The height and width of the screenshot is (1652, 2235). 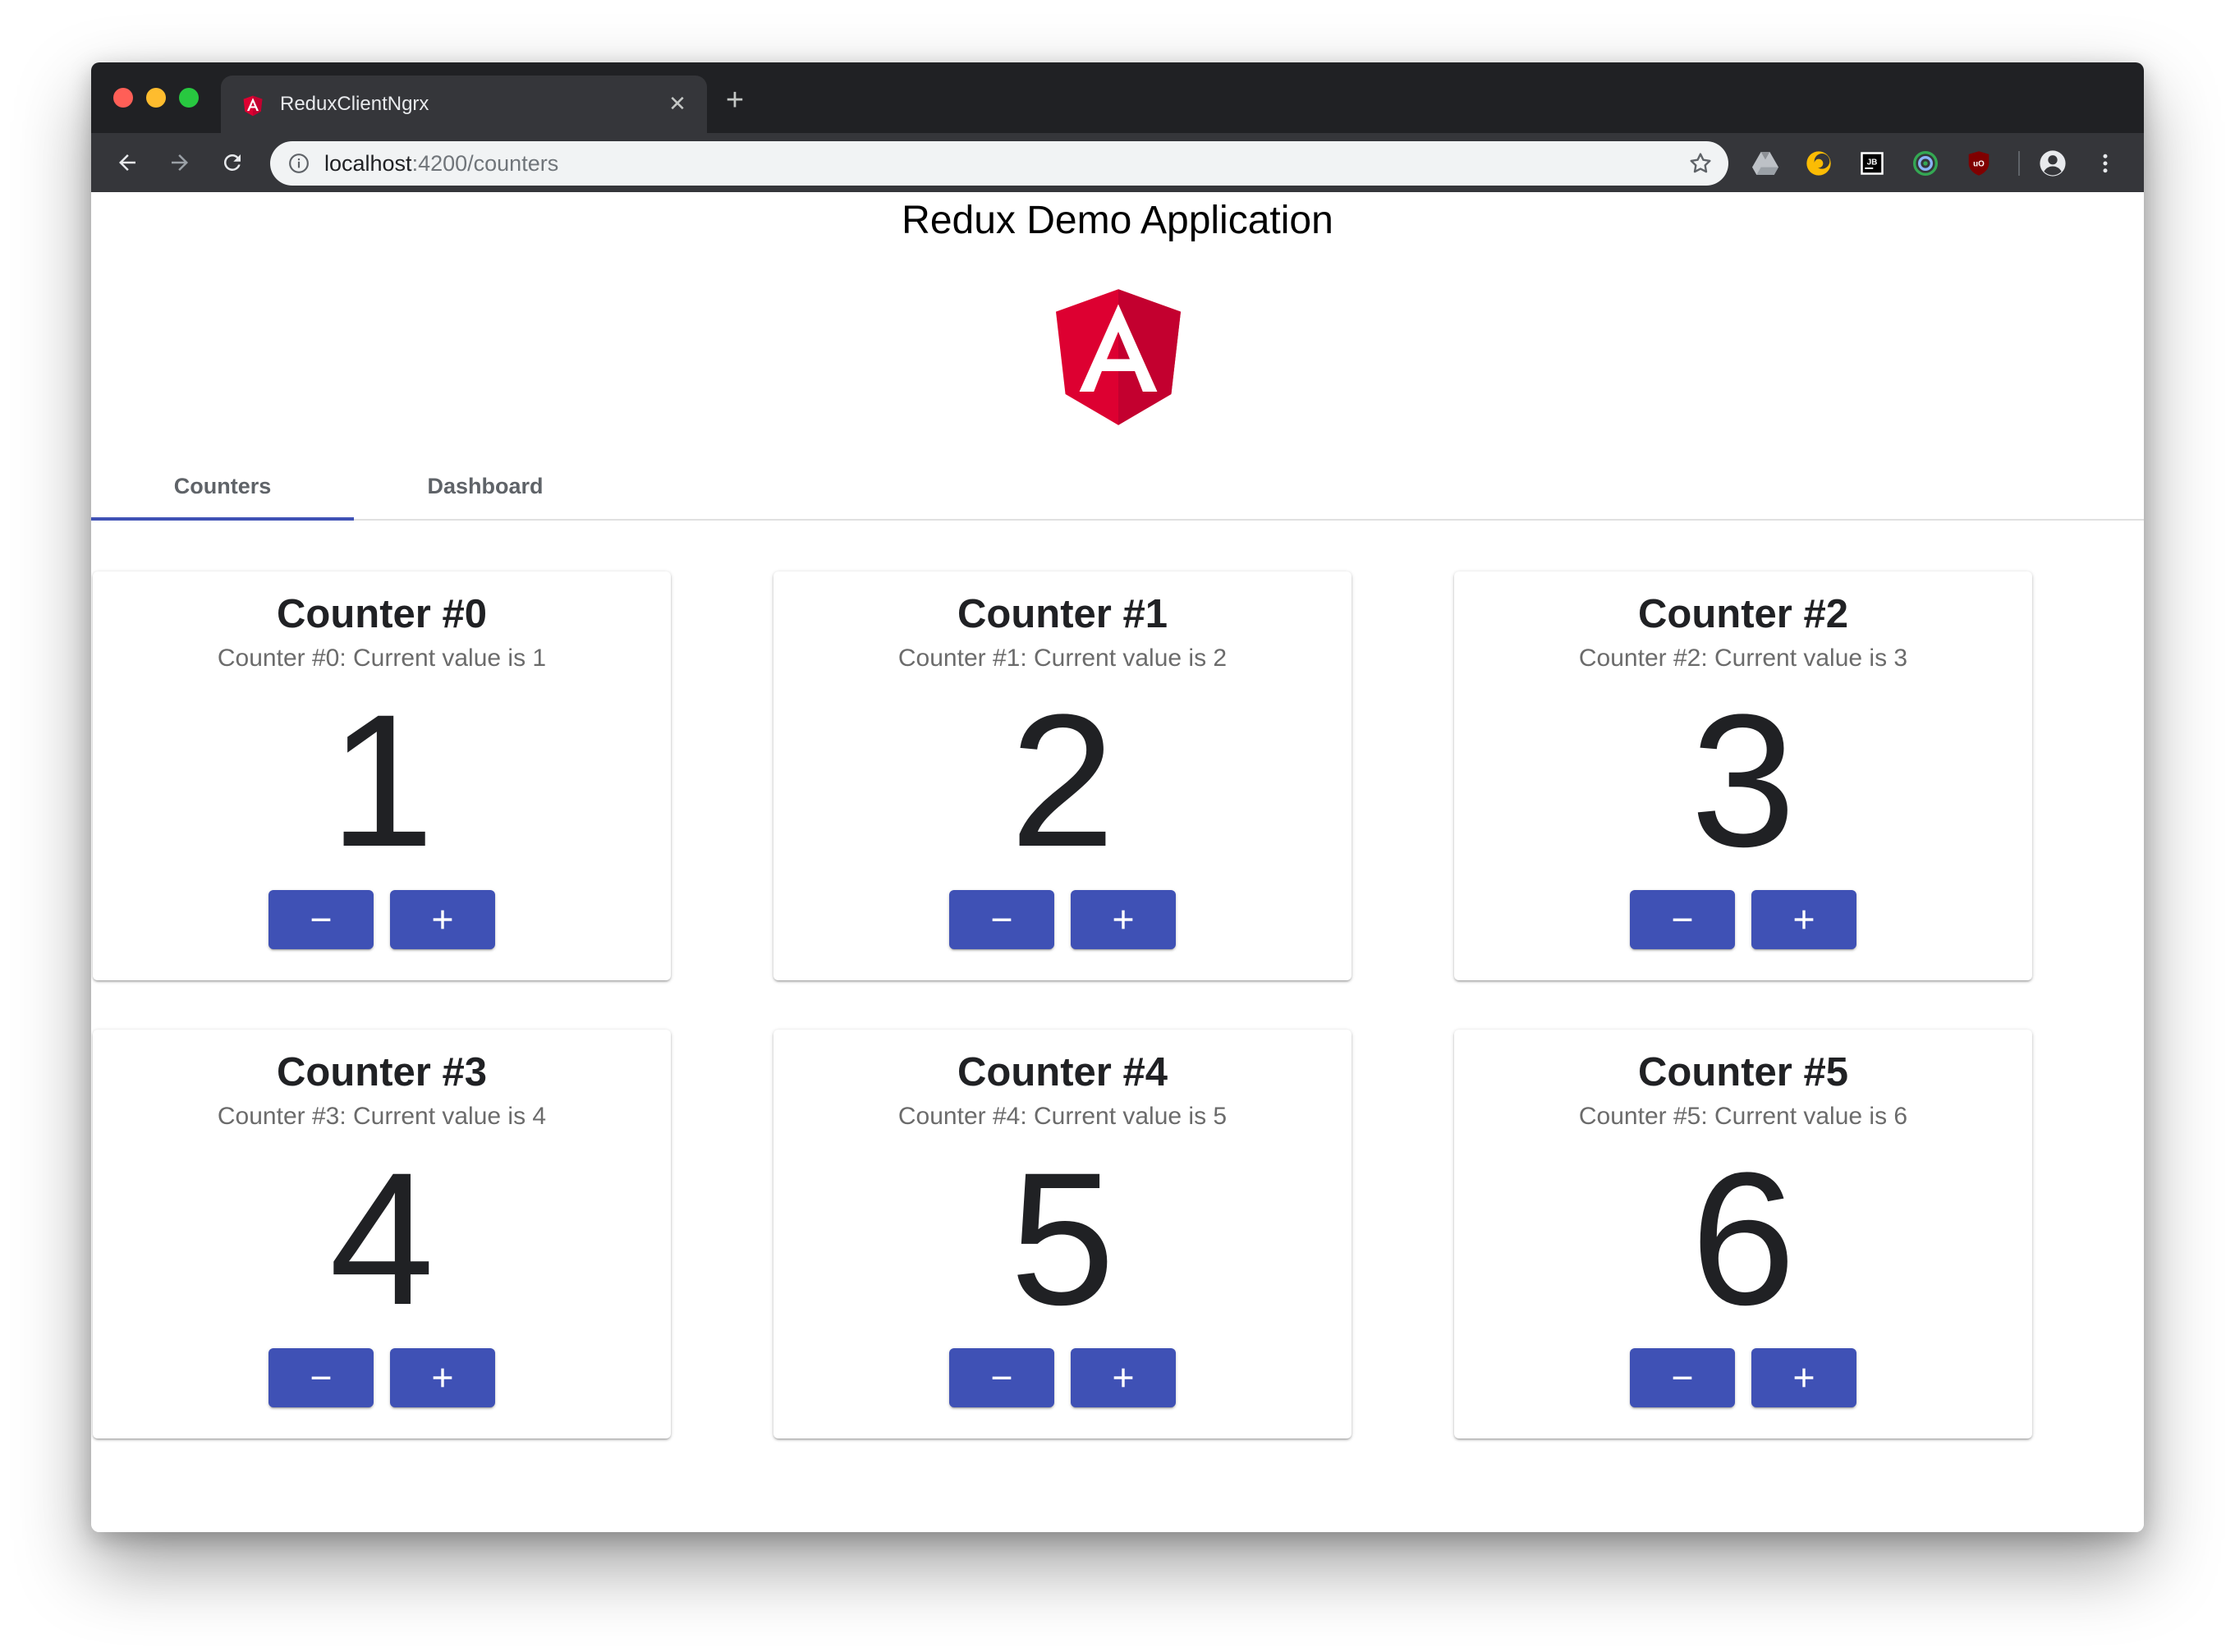 What do you see at coordinates (1765, 163) in the screenshot?
I see `drive-icon` at bounding box center [1765, 163].